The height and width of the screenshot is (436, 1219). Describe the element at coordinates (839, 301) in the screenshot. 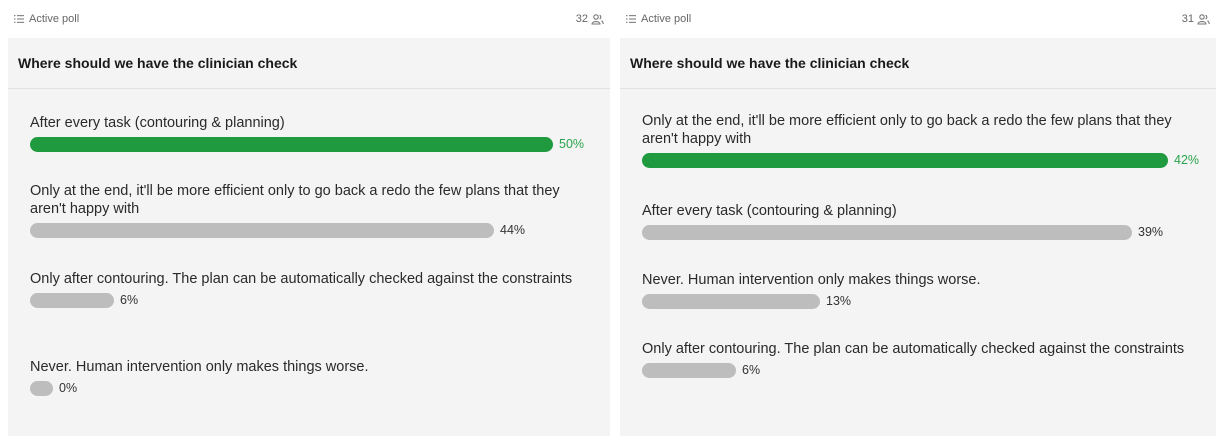

I see `option-percent: 13%` at that location.